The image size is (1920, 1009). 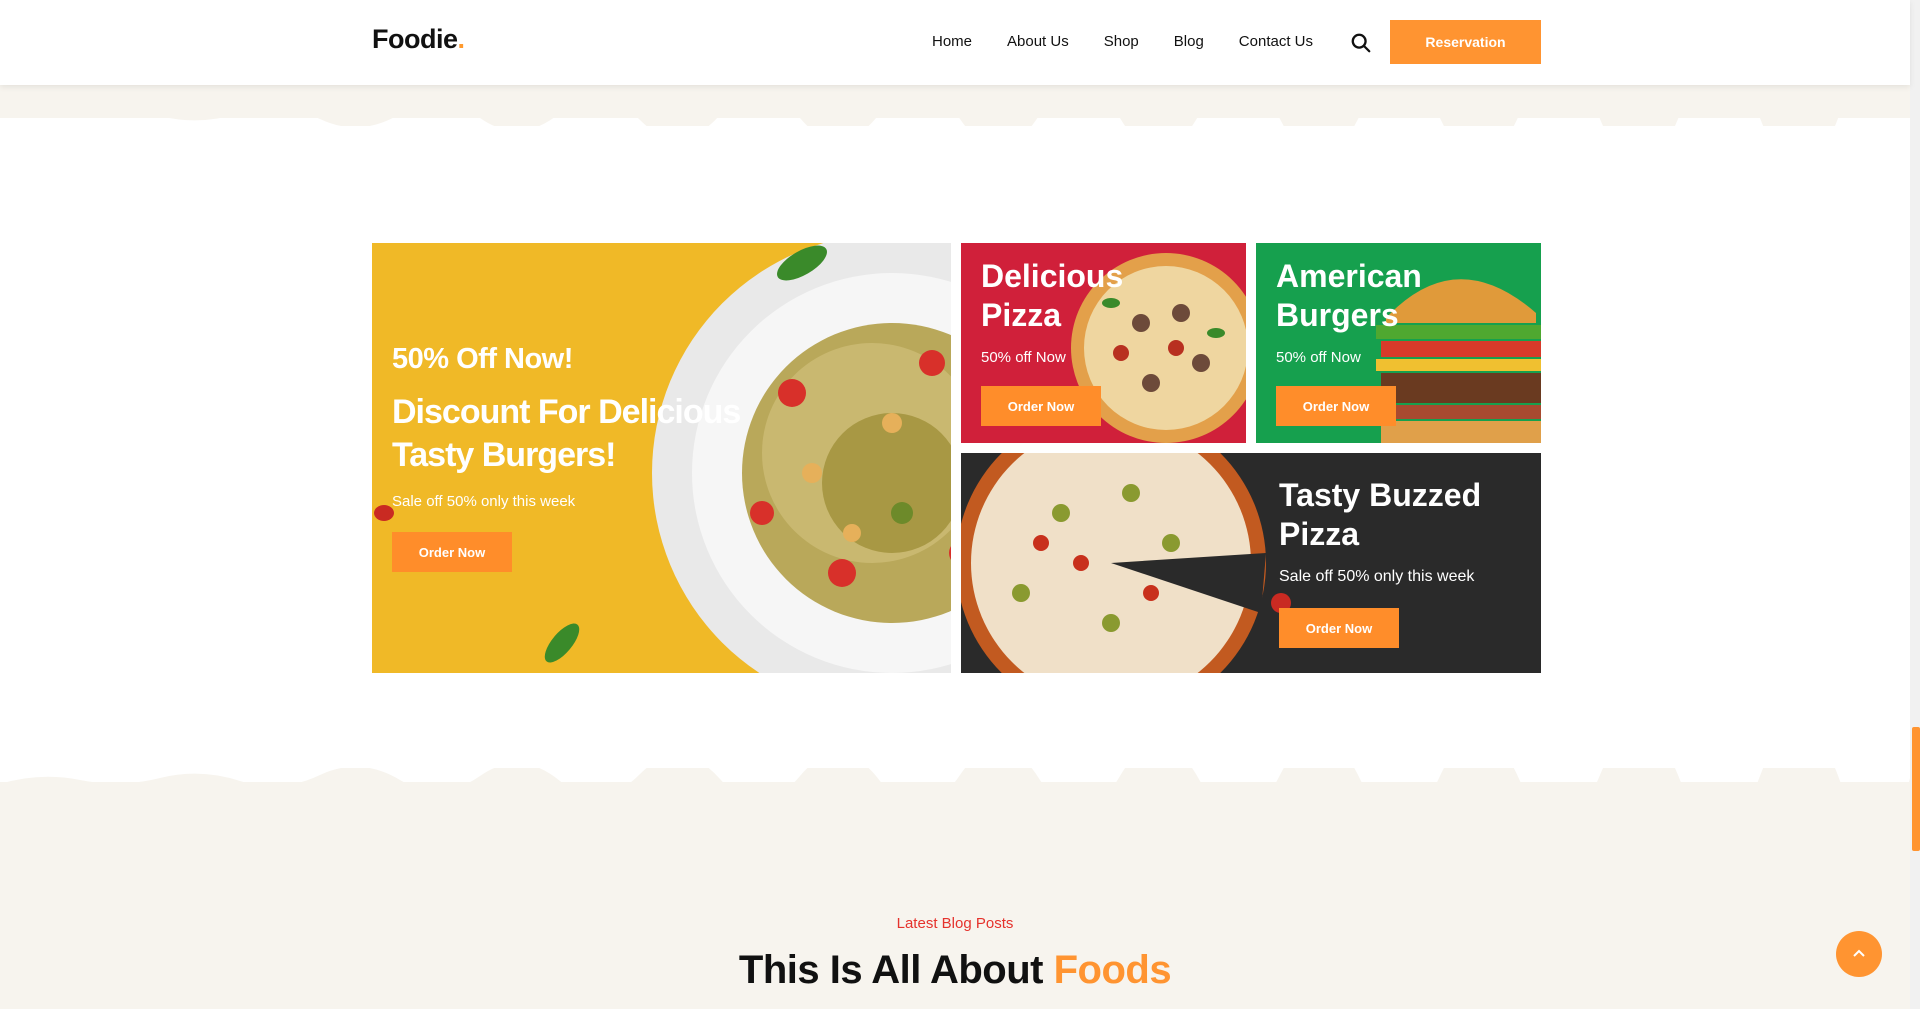 What do you see at coordinates (1318, 357) in the screenshot?
I see `burger-subtitle: 50% off Now` at bounding box center [1318, 357].